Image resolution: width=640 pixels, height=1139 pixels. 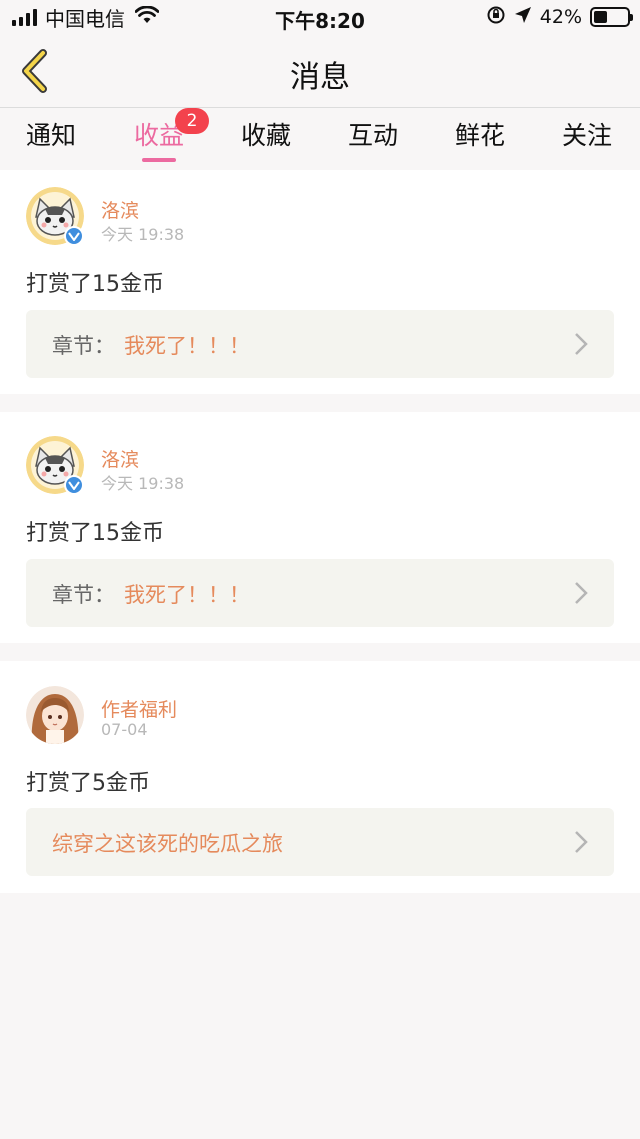 I want to click on page-title: 消息, so click(x=320, y=77).